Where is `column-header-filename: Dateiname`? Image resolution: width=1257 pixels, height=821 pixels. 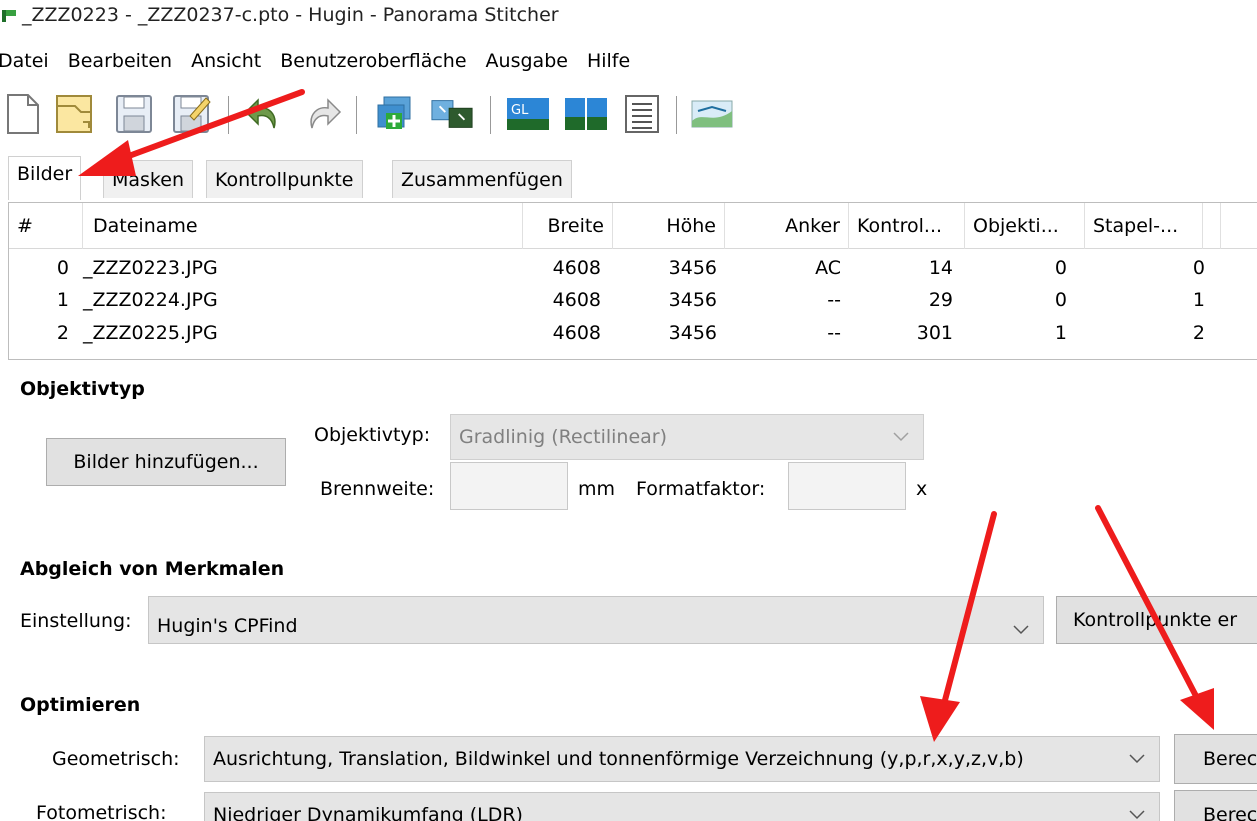 column-header-filename: Dateiname is located at coordinates (303, 226).